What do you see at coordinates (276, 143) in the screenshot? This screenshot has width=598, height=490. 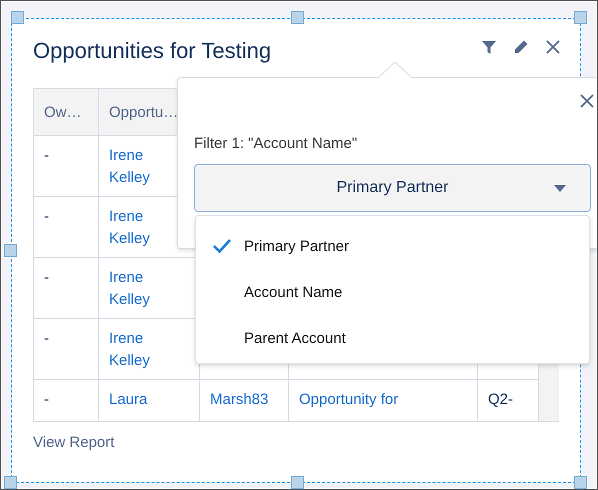 I see `filter-label: Filter 1: "Account Name"` at bounding box center [276, 143].